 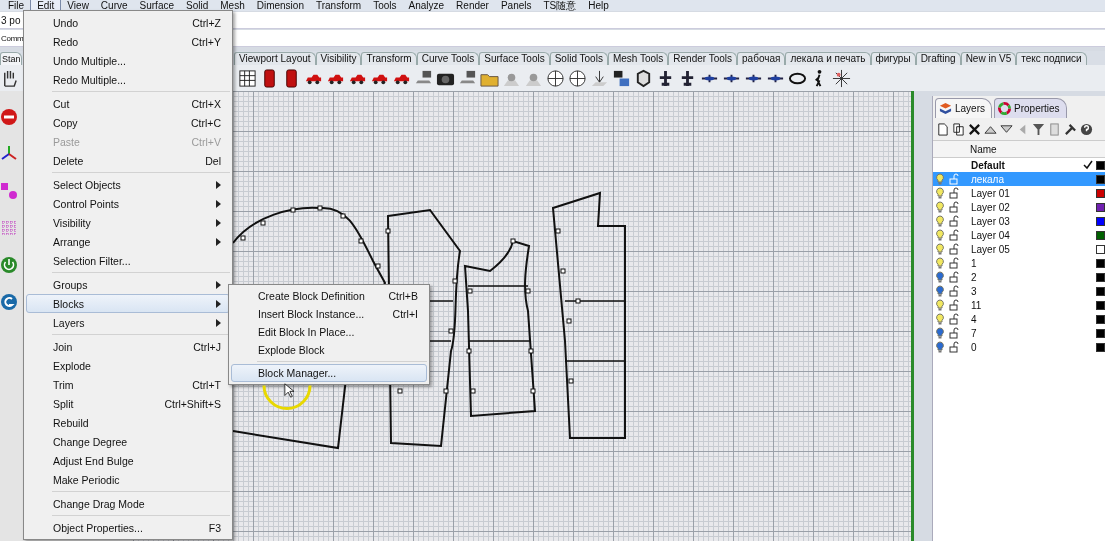 What do you see at coordinates (389, 58) in the screenshot?
I see `toolbar-tab: Transform` at bounding box center [389, 58].